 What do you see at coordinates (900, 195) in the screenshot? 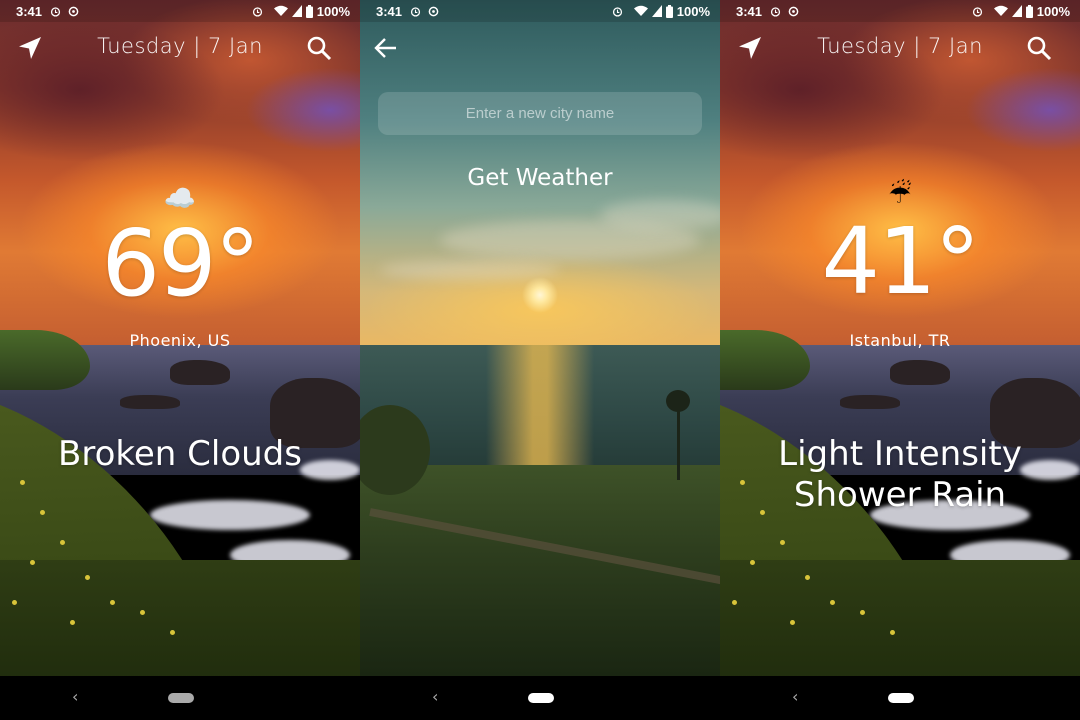
I see `umbrella-rain-icon: ☔` at bounding box center [900, 195].